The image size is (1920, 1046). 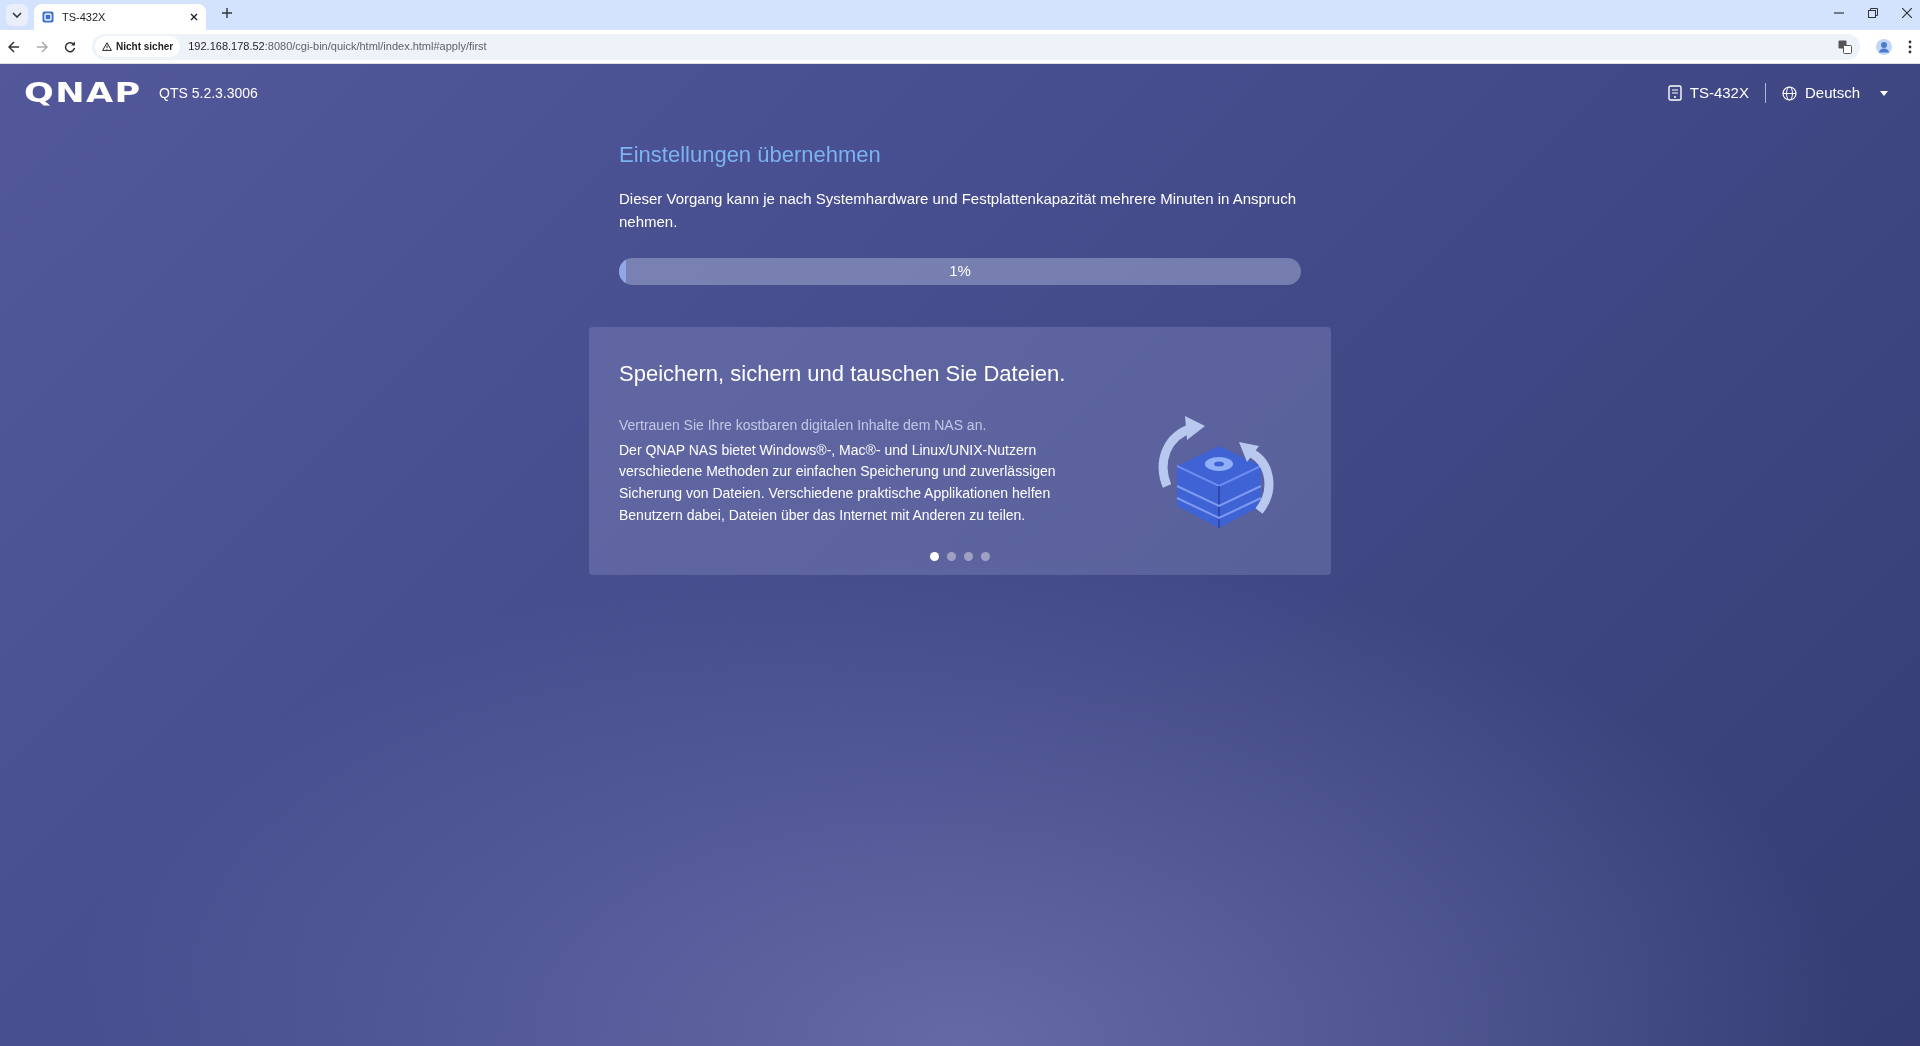 I want to click on tab-list-button, so click(x=17, y=15).